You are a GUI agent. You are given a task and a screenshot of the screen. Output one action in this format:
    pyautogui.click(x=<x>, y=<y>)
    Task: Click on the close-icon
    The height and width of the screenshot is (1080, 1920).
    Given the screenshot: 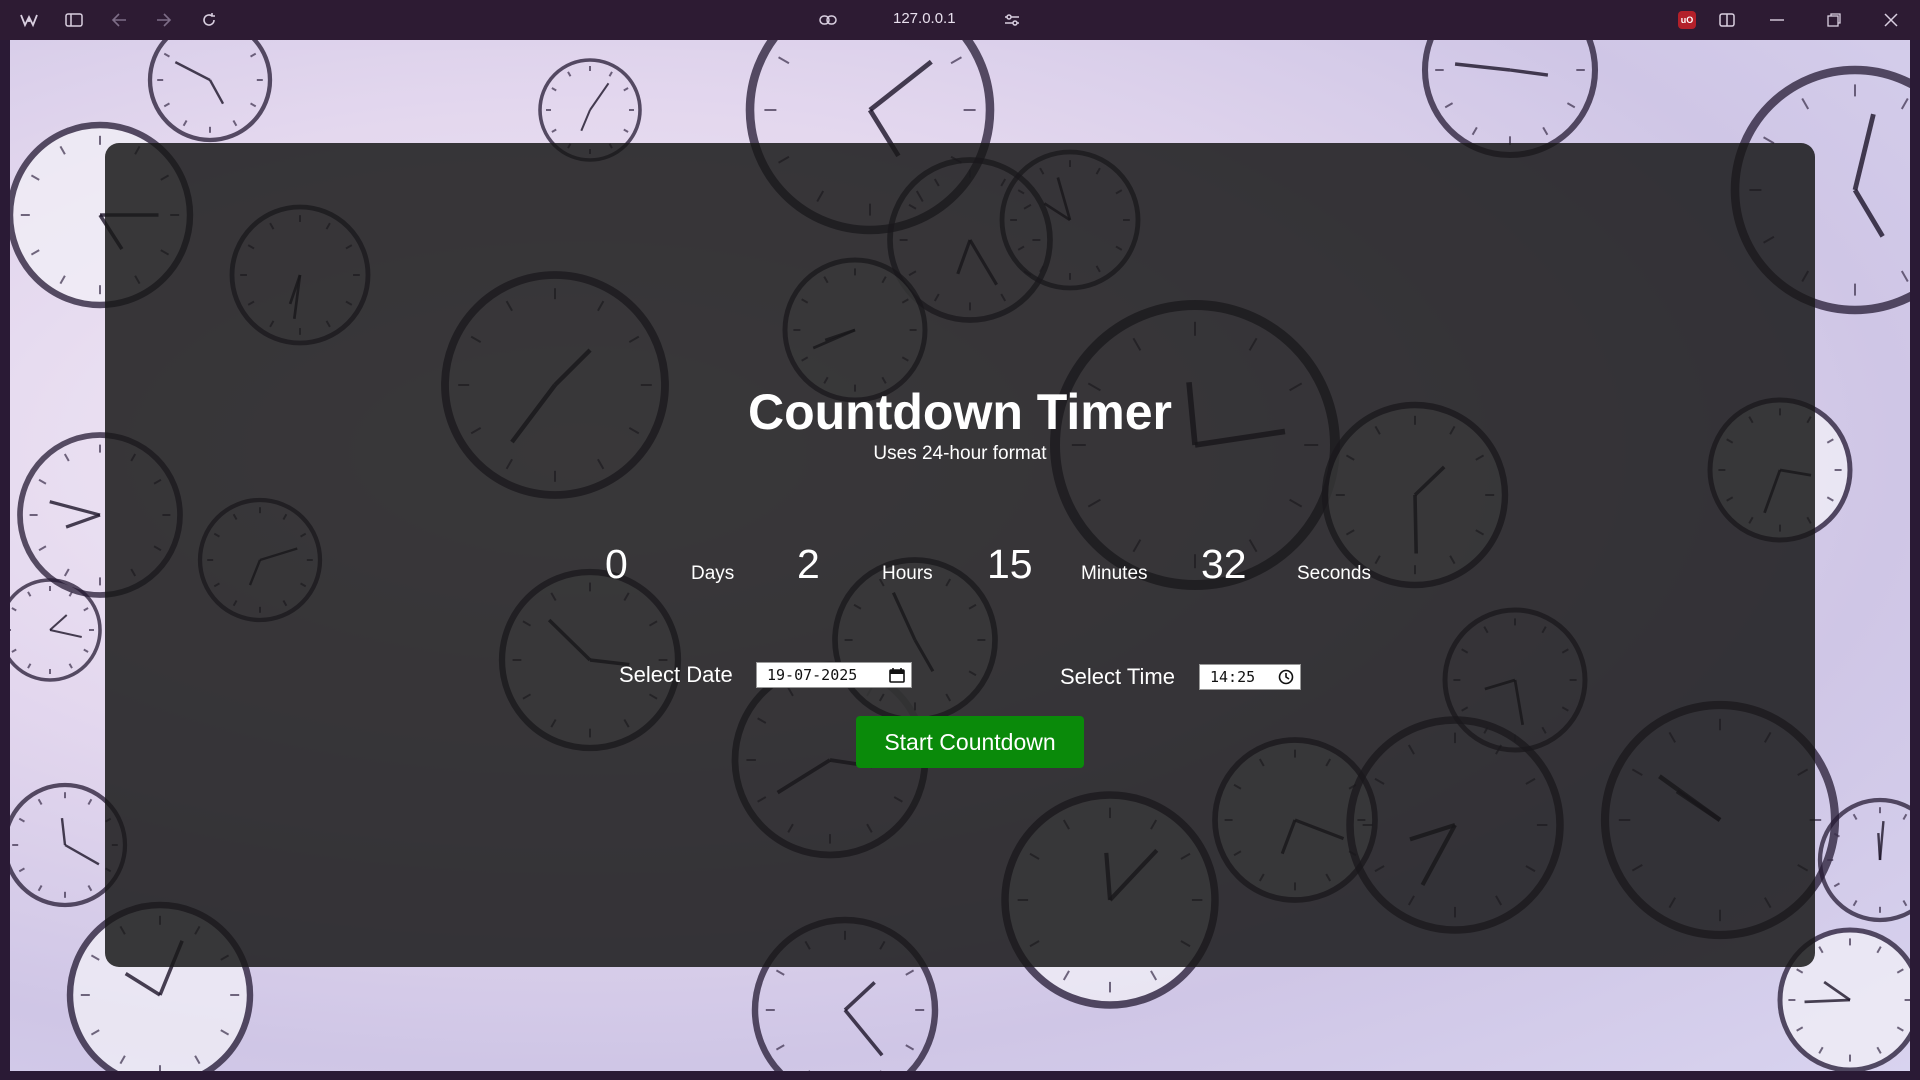 What is the action you would take?
    pyautogui.click(x=1891, y=20)
    